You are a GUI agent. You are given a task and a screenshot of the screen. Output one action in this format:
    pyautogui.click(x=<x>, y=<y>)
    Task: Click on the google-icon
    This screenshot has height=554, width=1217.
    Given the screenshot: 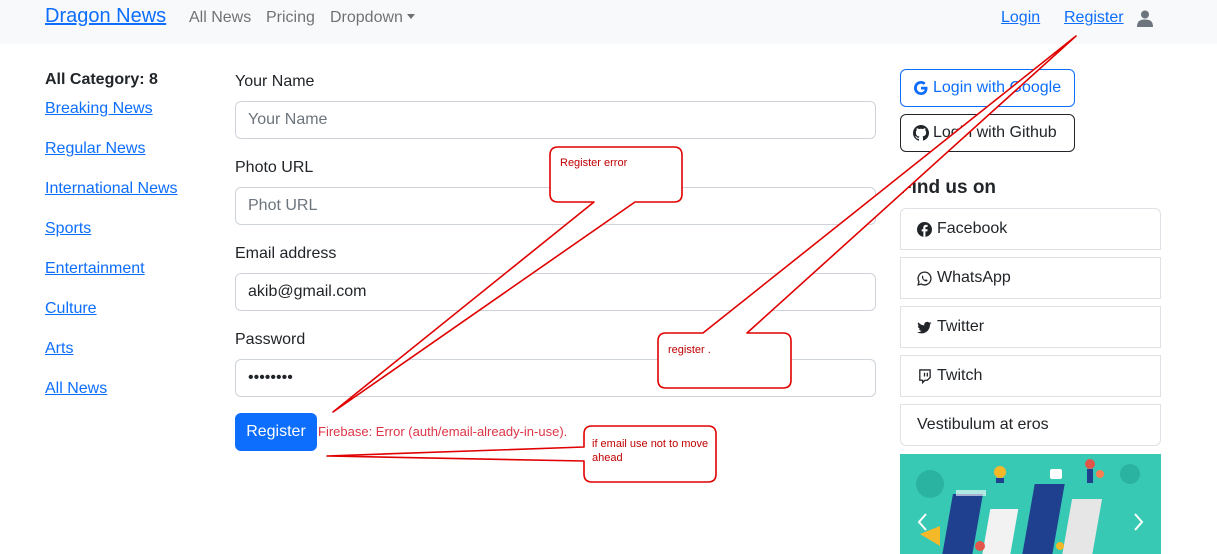 What is the action you would take?
    pyautogui.click(x=921, y=88)
    